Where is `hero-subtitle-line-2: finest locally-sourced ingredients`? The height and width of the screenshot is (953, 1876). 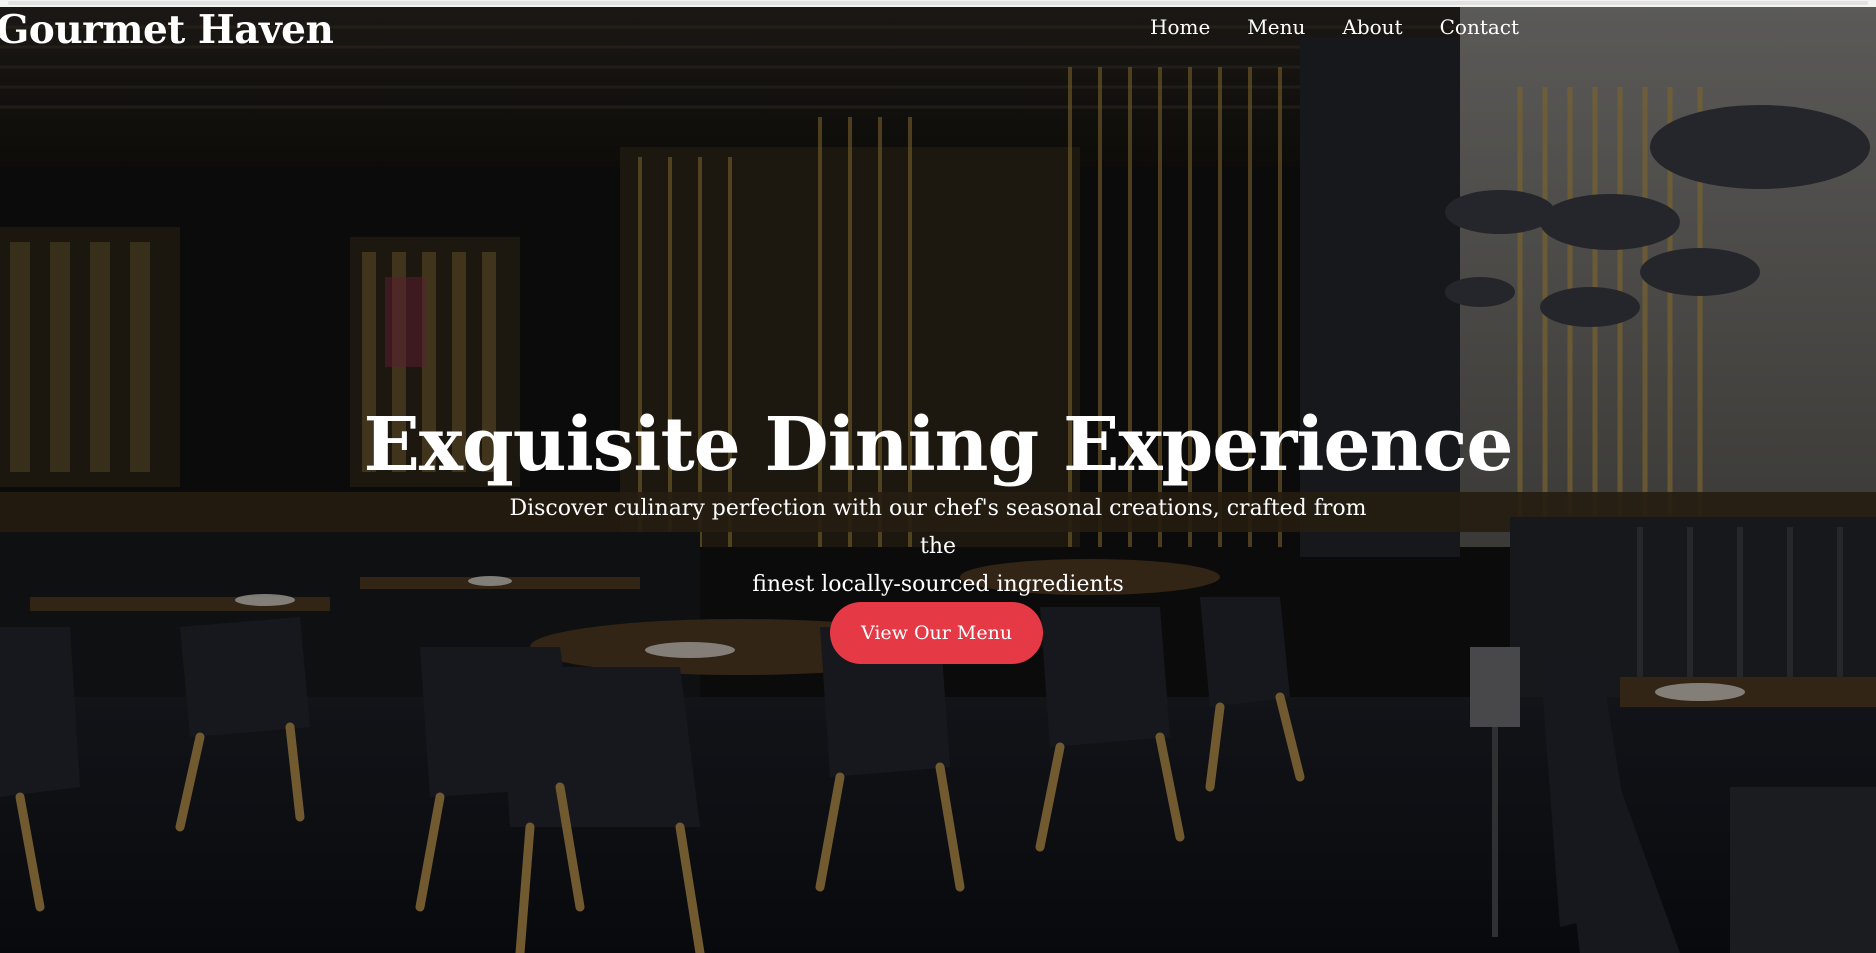 hero-subtitle-line-2: finest locally-sourced ingredients is located at coordinates (938, 584).